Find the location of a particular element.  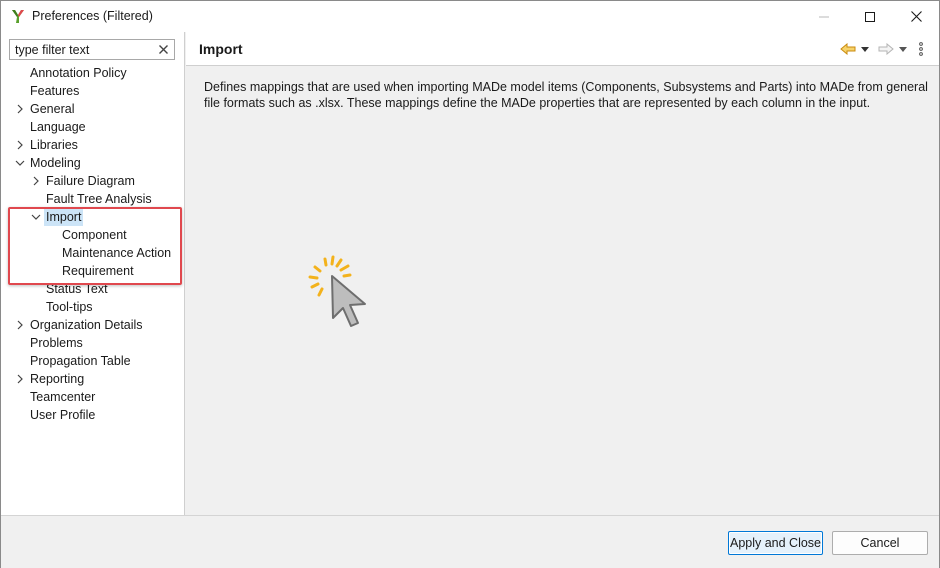

tree-item: Organization Details is located at coordinates (93, 325).